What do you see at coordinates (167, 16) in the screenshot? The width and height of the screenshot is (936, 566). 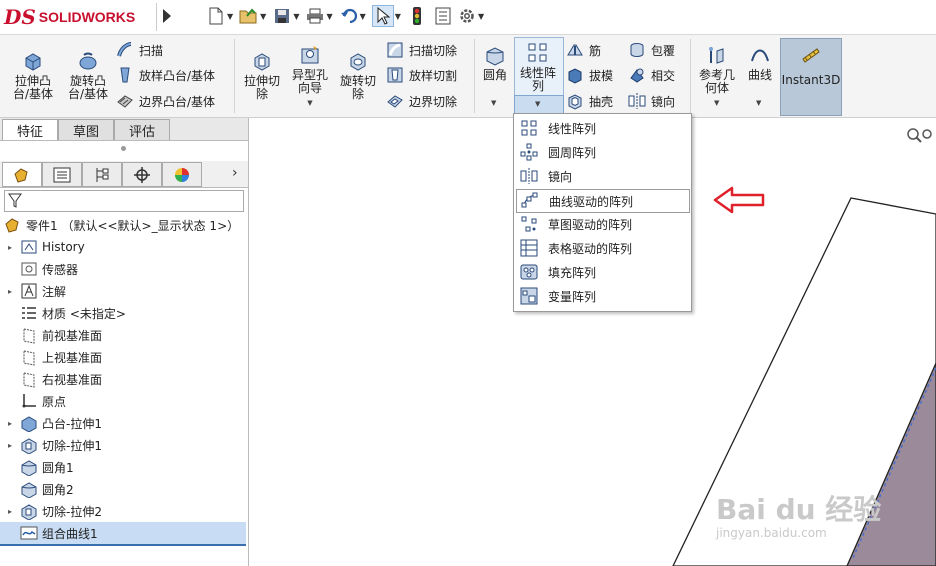 I see `menu-expand-arrow-icon` at bounding box center [167, 16].